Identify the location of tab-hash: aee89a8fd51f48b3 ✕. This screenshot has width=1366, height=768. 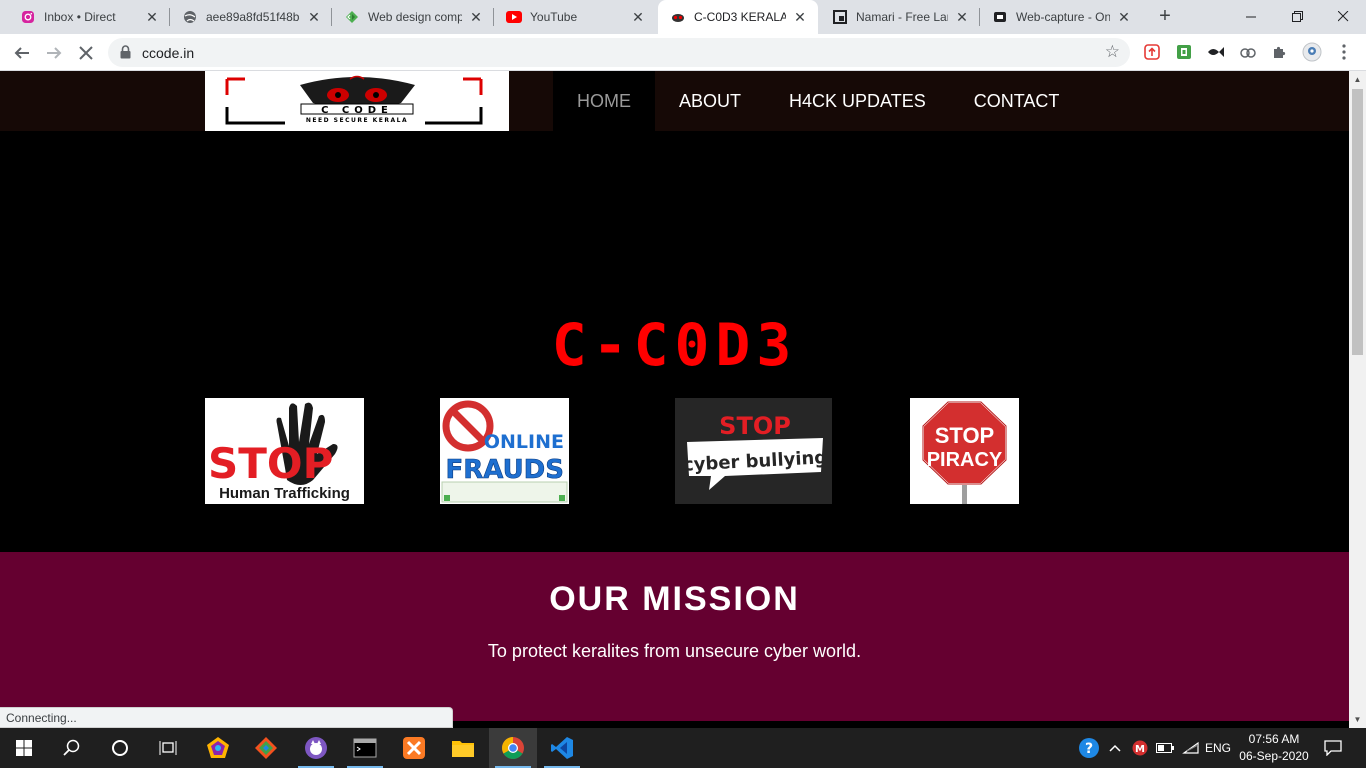
(251, 17).